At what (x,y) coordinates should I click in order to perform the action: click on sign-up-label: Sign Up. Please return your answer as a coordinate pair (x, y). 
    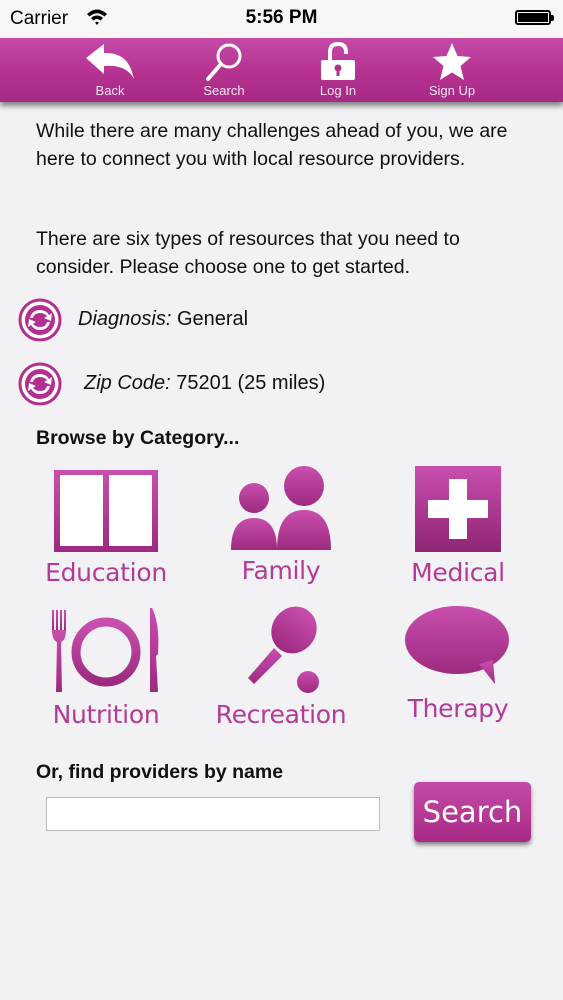
    Looking at the image, I should click on (452, 90).